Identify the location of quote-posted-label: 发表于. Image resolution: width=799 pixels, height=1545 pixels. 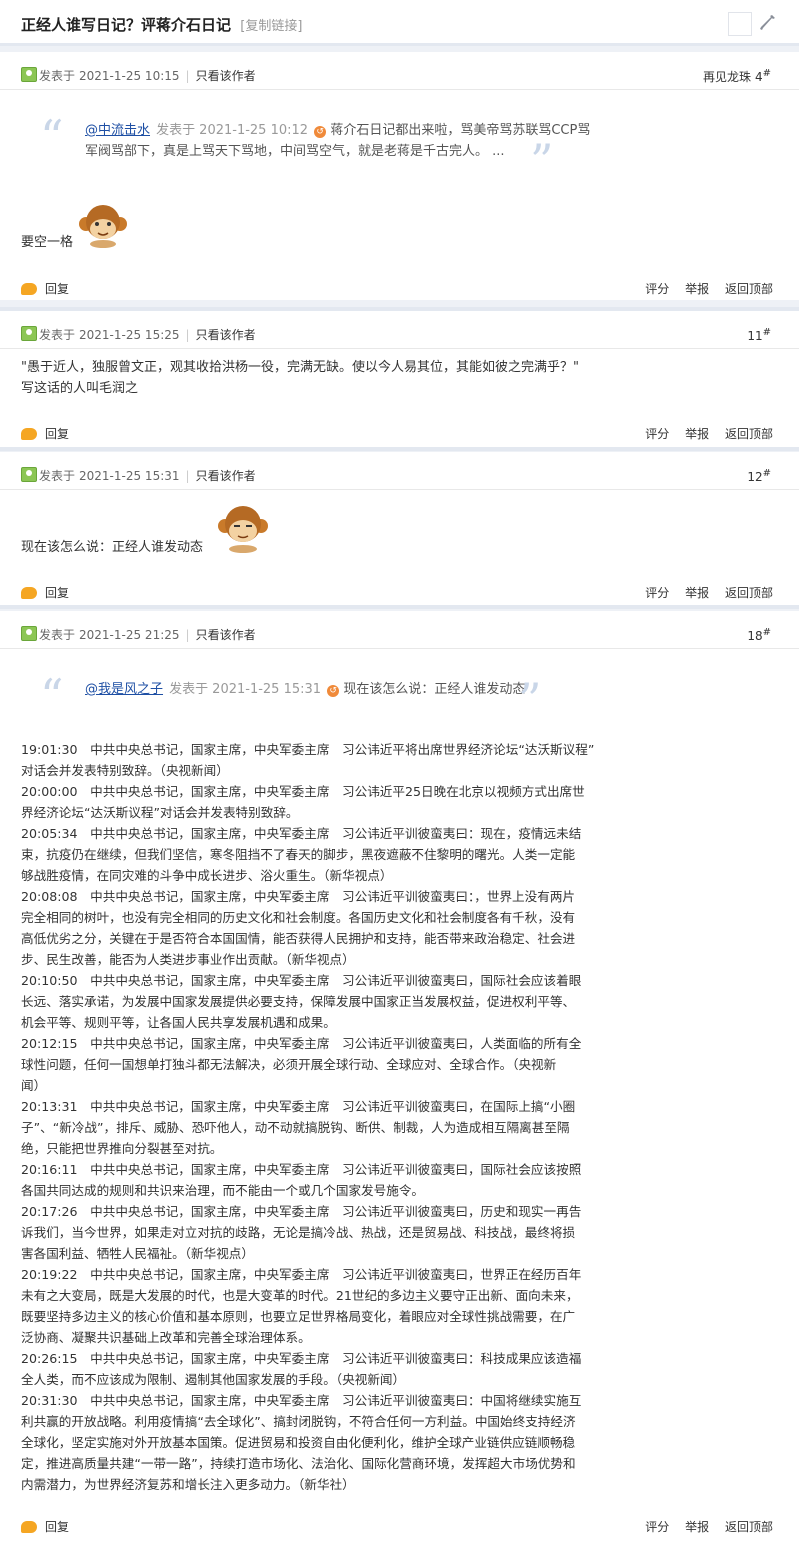
(176, 130).